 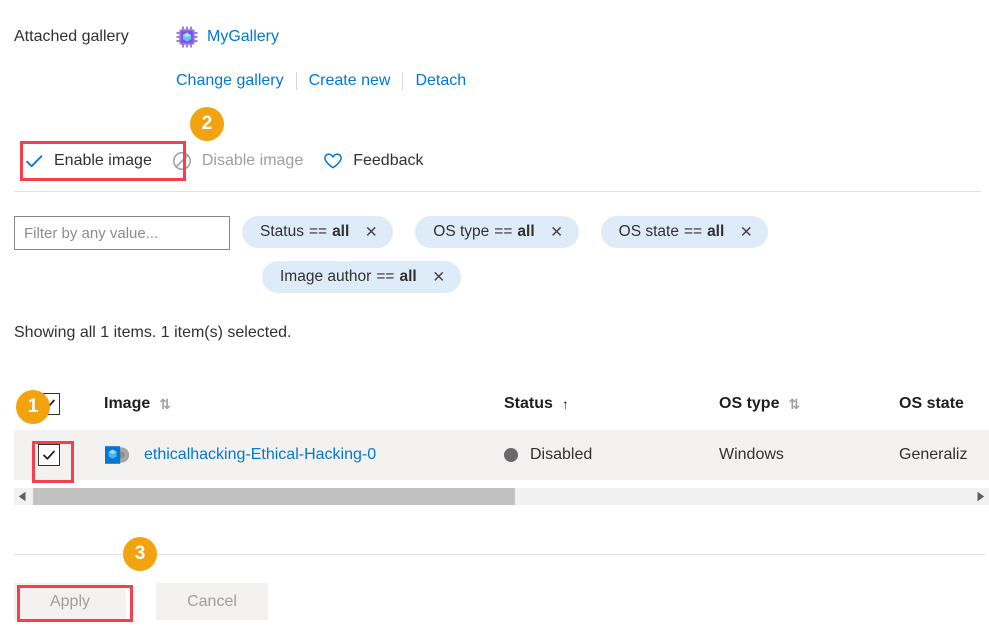 I want to click on attached-gallery-row: Attached gallery MyGallery, so click(x=146, y=37).